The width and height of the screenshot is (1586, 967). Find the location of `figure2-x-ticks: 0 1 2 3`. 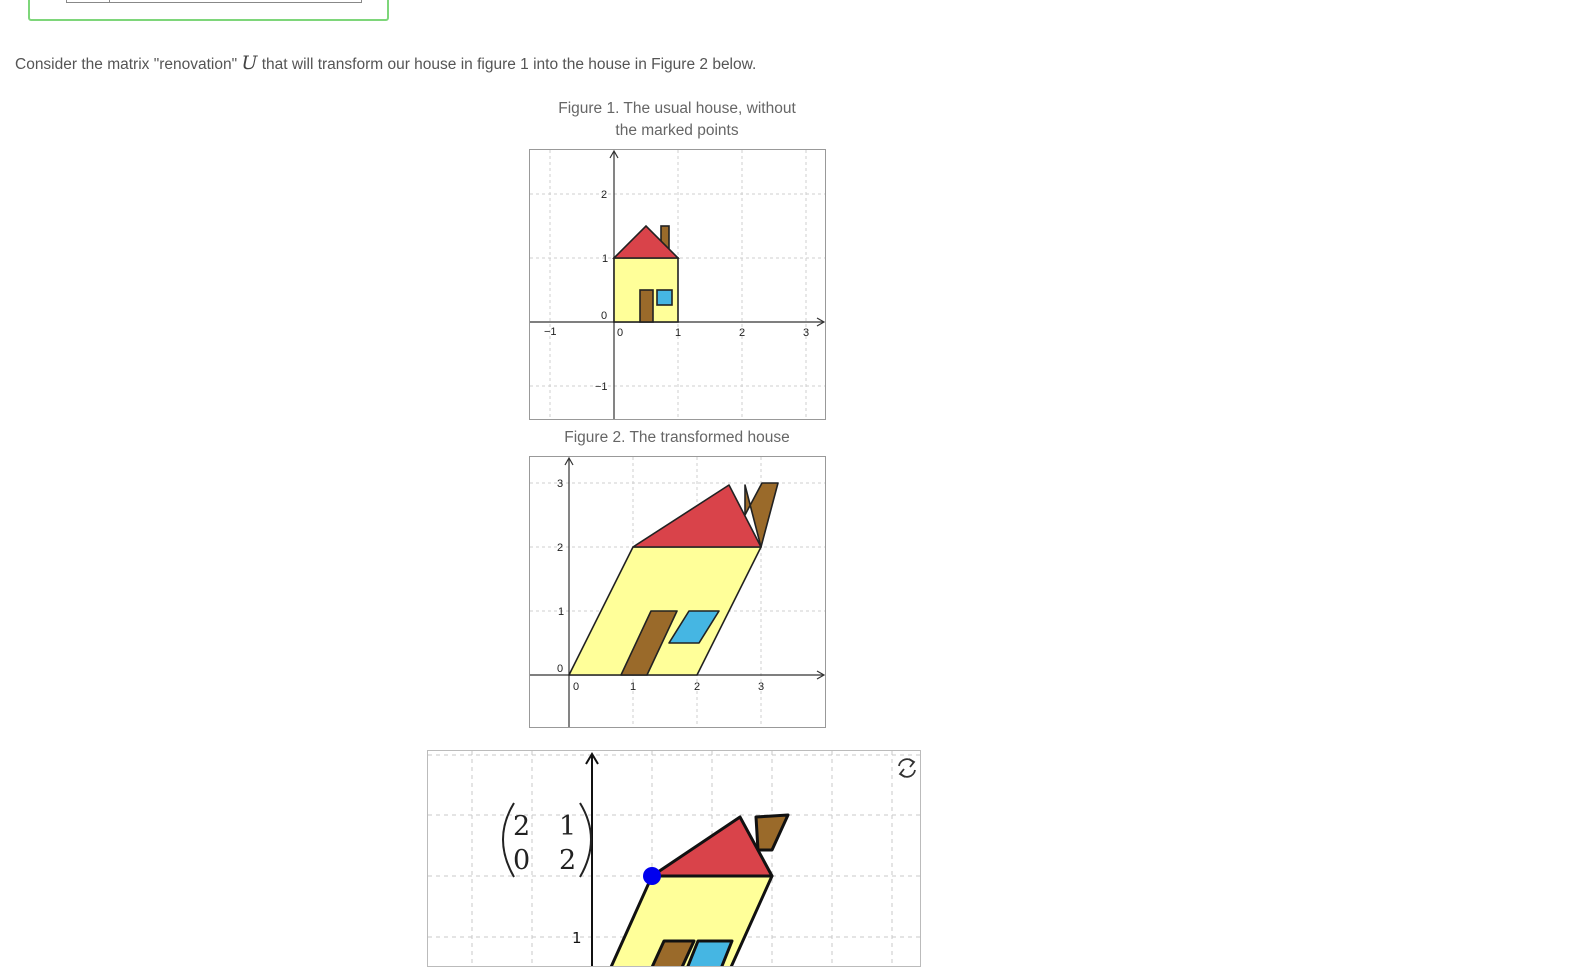

figure2-x-ticks: 0 1 2 3 is located at coordinates (668, 687).